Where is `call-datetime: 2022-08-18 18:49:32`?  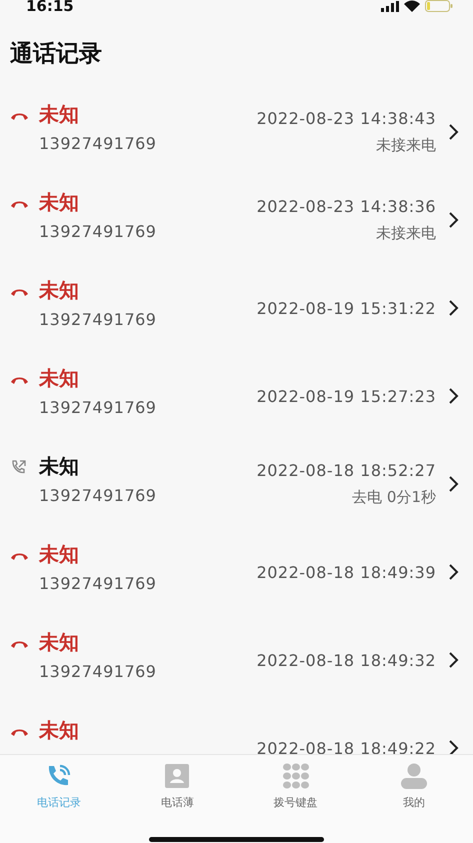 call-datetime: 2022-08-18 18:49:32 is located at coordinates (346, 660).